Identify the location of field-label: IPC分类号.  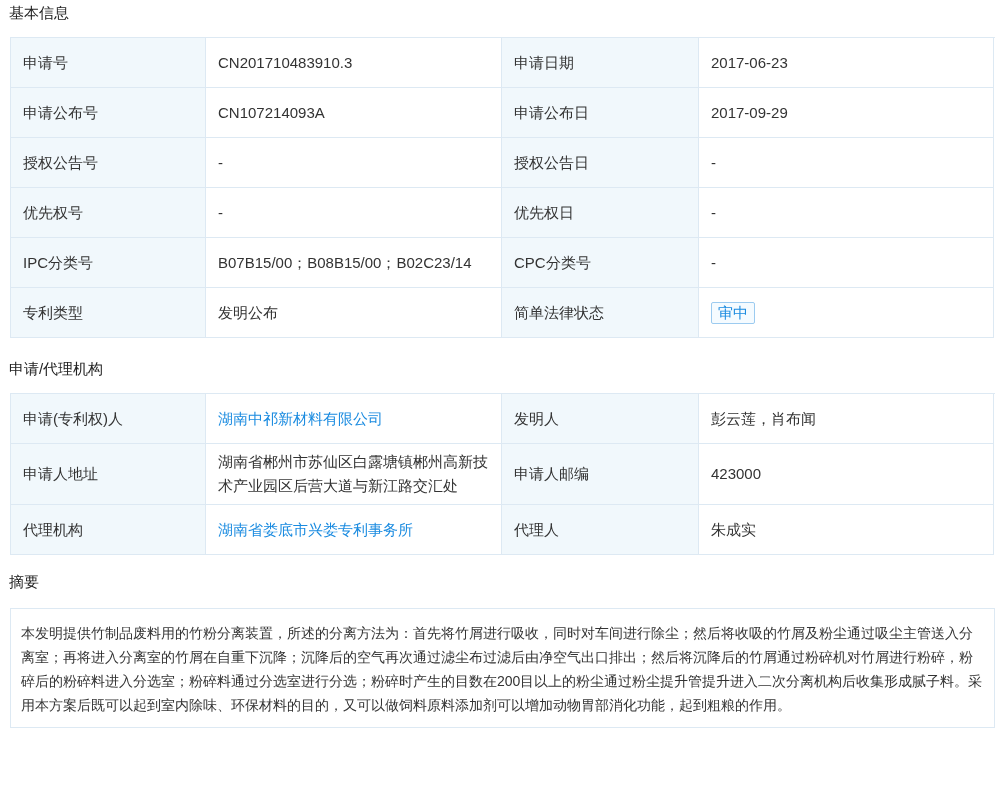
(58, 262).